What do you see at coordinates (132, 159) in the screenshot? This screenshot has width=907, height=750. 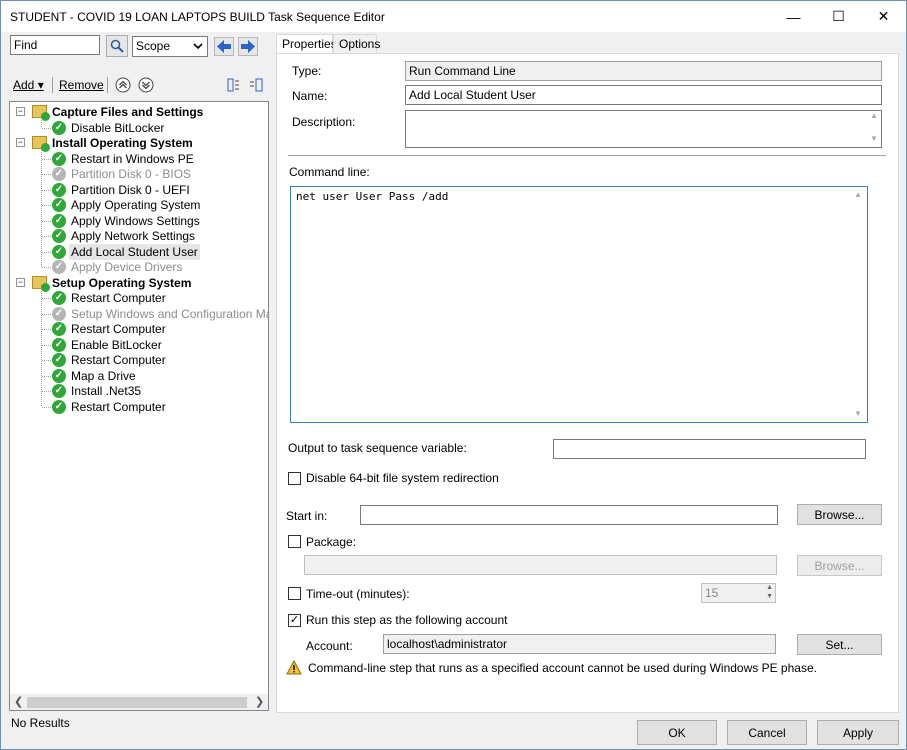 I see `tree-step: Restart in Windows PE` at bounding box center [132, 159].